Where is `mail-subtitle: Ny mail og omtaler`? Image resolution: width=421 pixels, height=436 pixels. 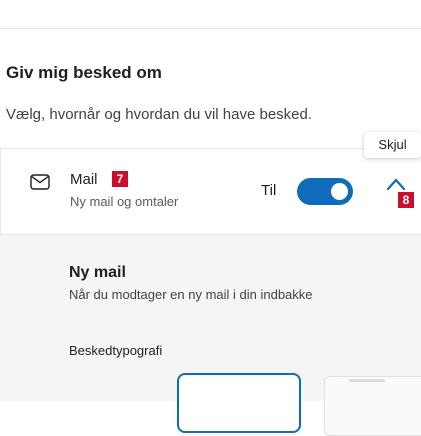
mail-subtitle: Ny mail og omtaler is located at coordinates (124, 201).